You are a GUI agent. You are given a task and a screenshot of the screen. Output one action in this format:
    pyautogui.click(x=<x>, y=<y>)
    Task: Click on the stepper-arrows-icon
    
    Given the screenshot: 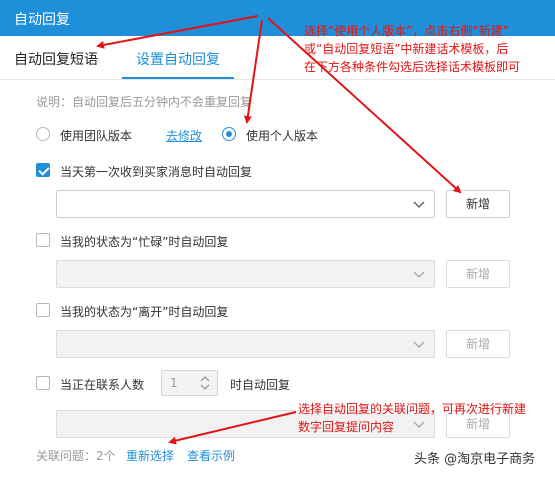 What is the action you would take?
    pyautogui.click(x=205, y=383)
    